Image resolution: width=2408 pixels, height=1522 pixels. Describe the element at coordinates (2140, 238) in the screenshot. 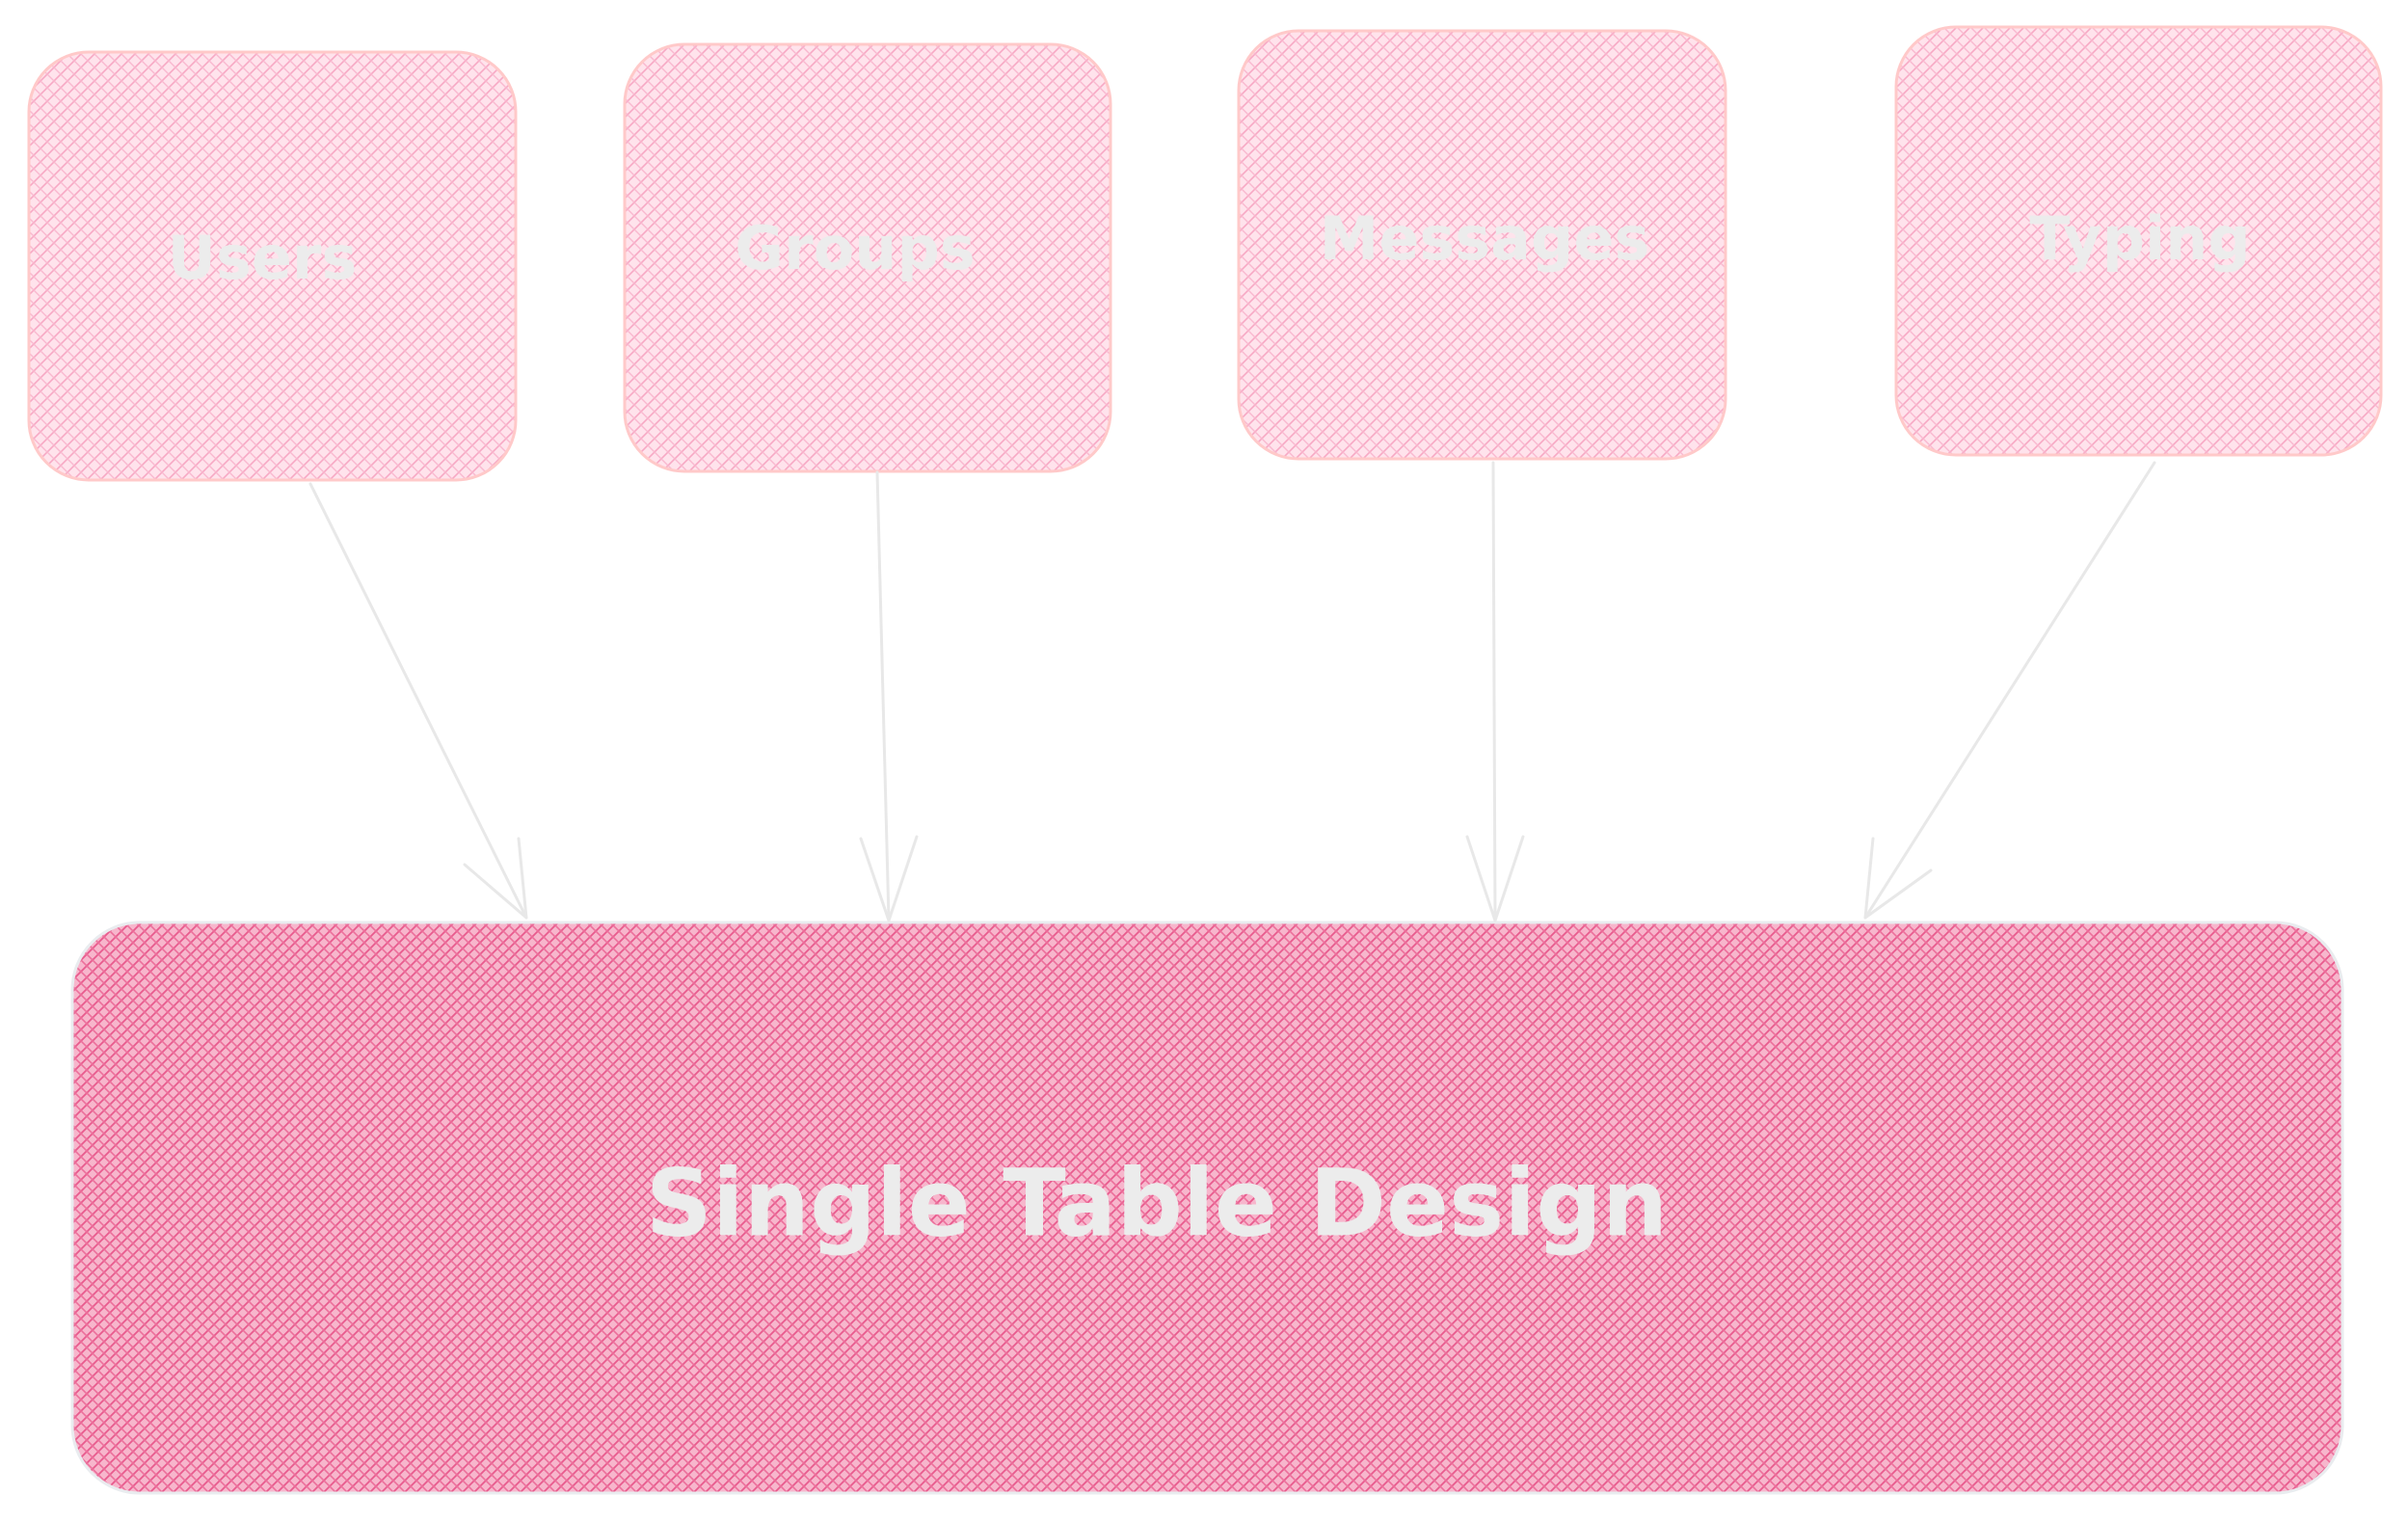

I see `node-typing-label: Typing` at that location.